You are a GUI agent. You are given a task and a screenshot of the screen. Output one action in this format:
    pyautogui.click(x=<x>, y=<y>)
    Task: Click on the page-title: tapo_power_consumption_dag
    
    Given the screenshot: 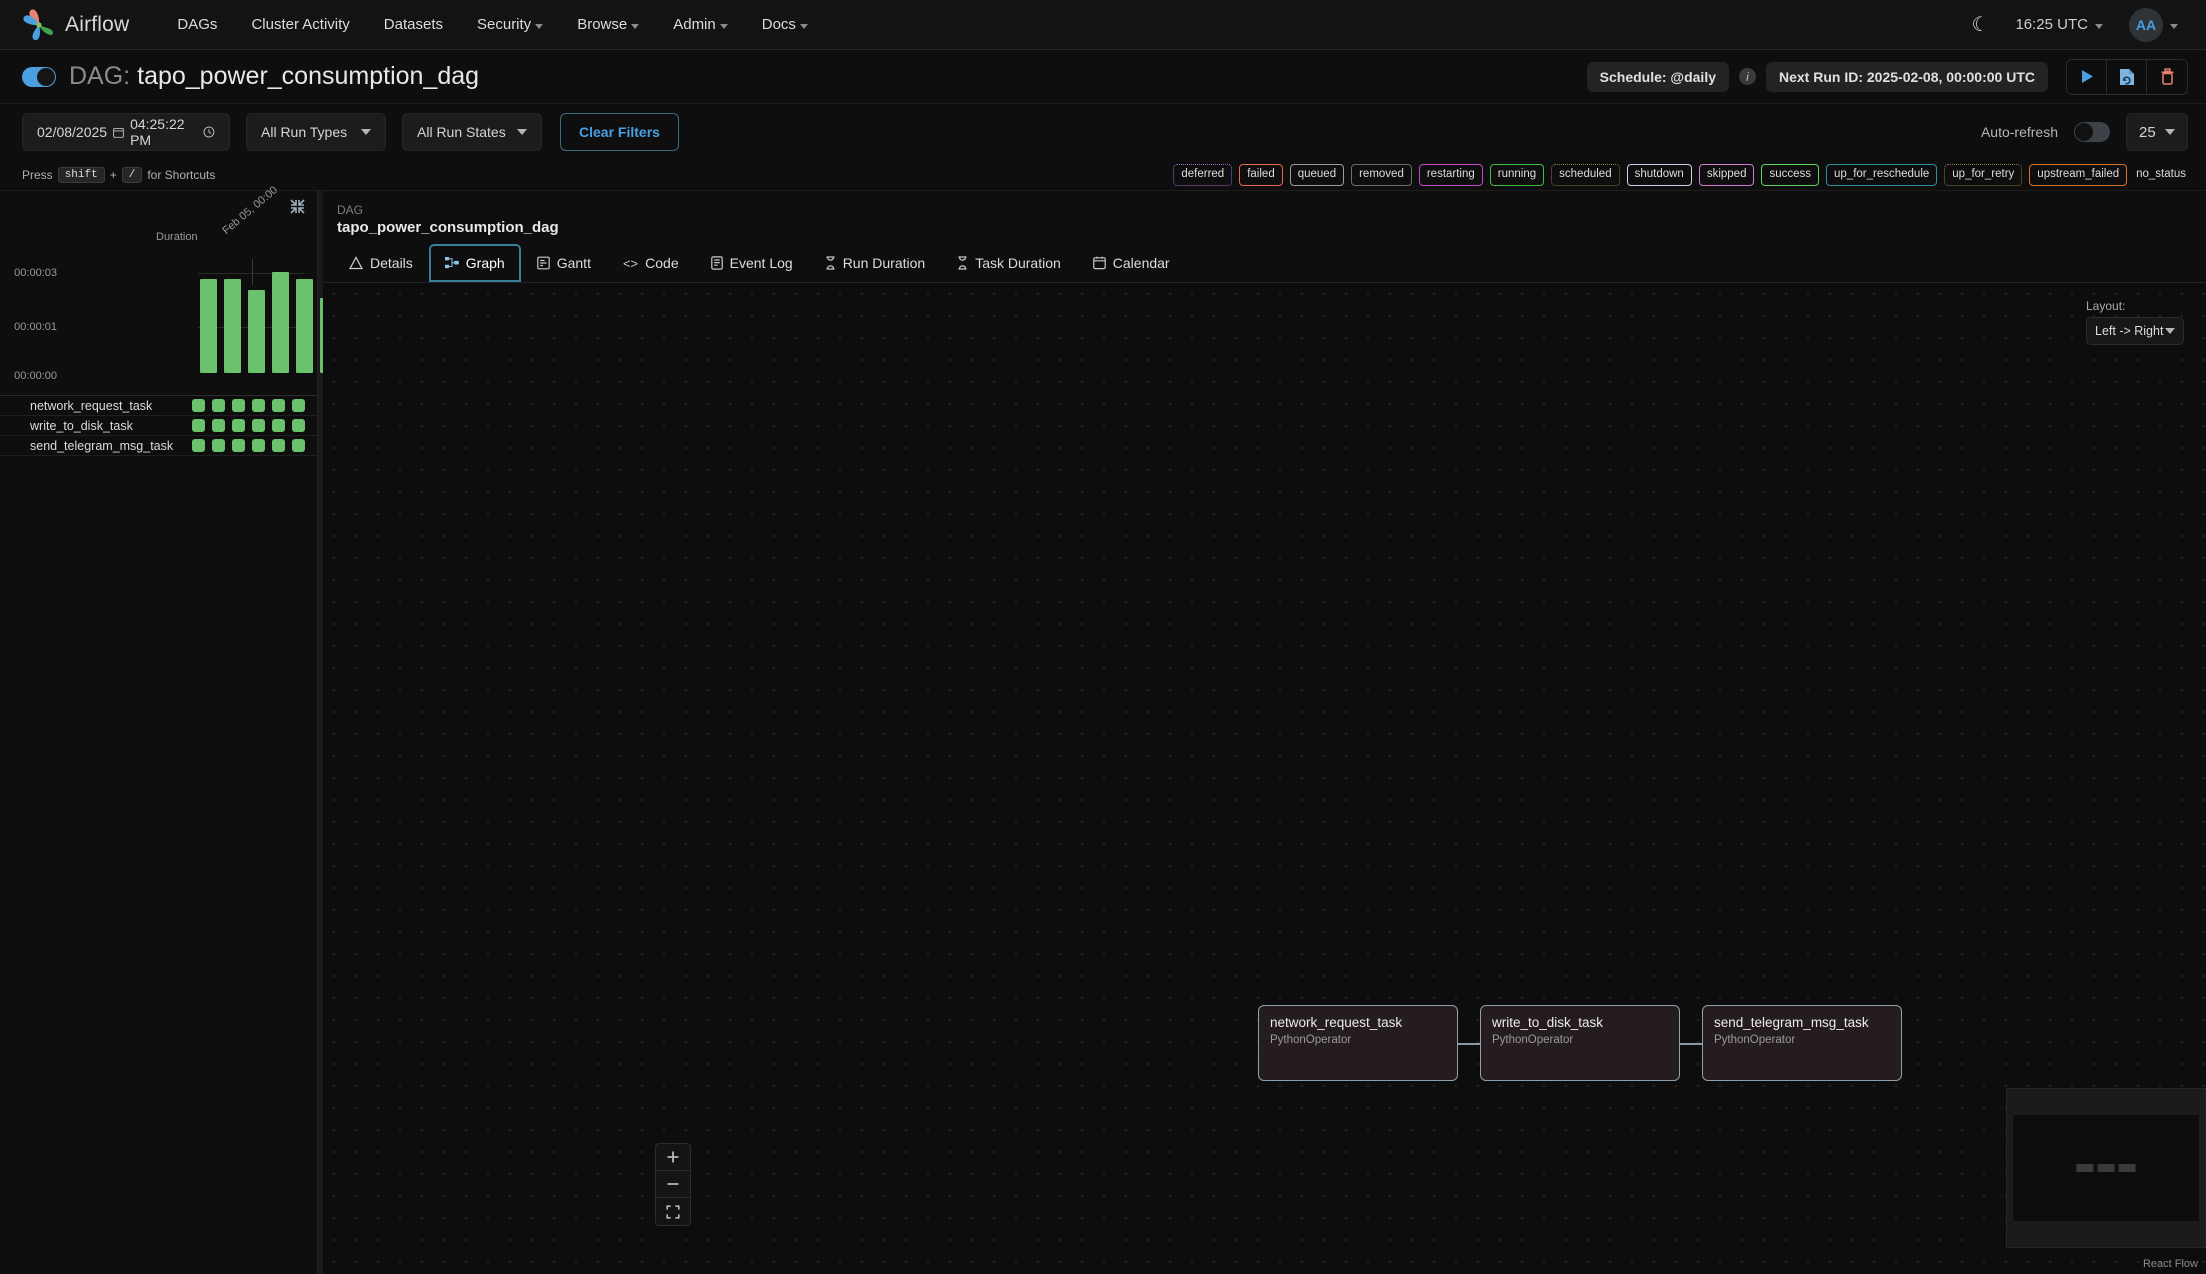 What is the action you would take?
    pyautogui.click(x=308, y=76)
    